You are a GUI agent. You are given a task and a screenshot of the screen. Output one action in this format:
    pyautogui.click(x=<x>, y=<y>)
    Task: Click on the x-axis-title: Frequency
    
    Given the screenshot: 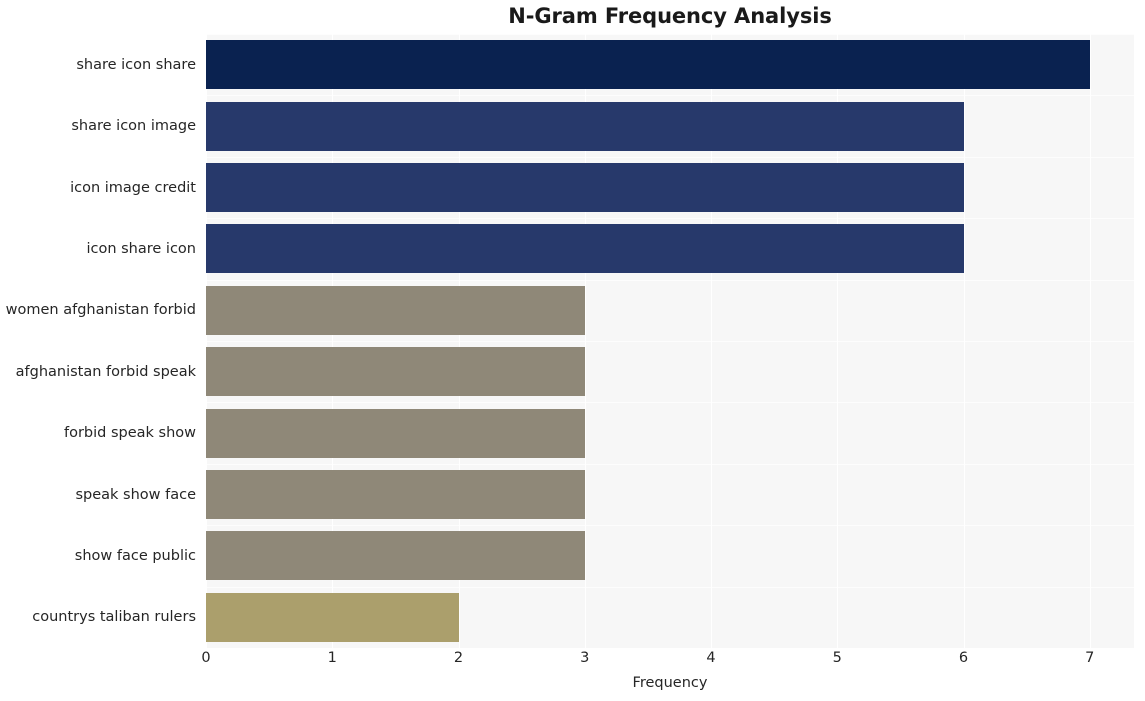 What is the action you would take?
    pyautogui.click(x=670, y=683)
    